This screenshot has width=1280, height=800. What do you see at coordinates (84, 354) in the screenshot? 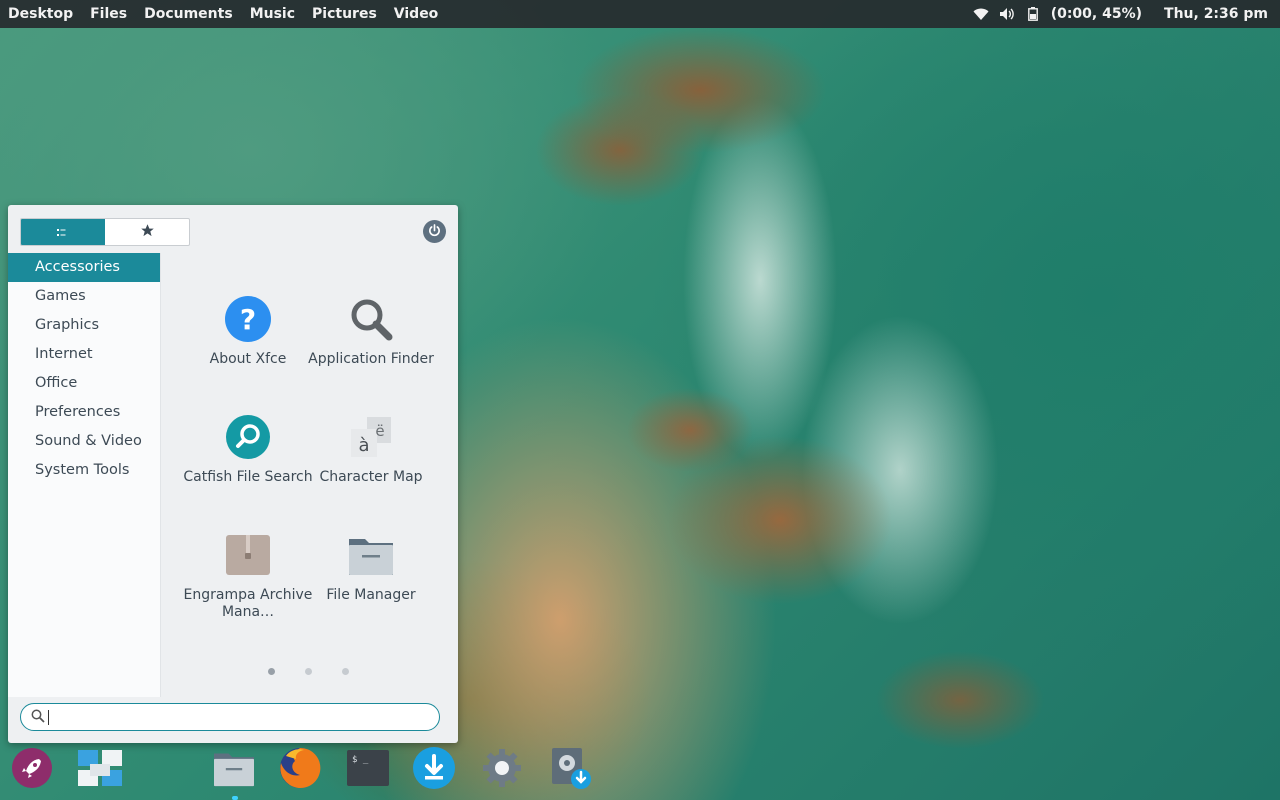
I see `category-internet: Internet` at bounding box center [84, 354].